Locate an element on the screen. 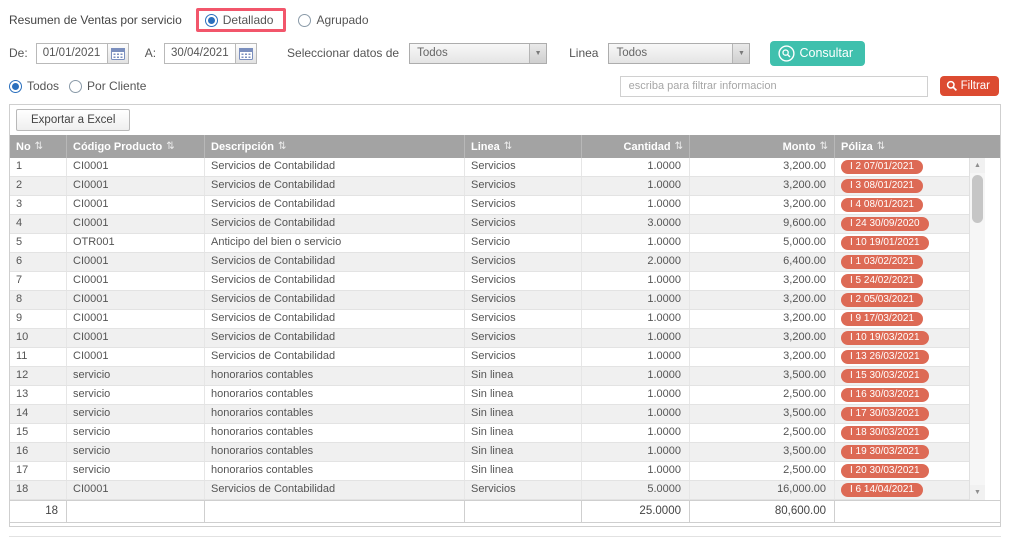 The image size is (1010, 542). radio-agrupado: Agrupado is located at coordinates (333, 20).